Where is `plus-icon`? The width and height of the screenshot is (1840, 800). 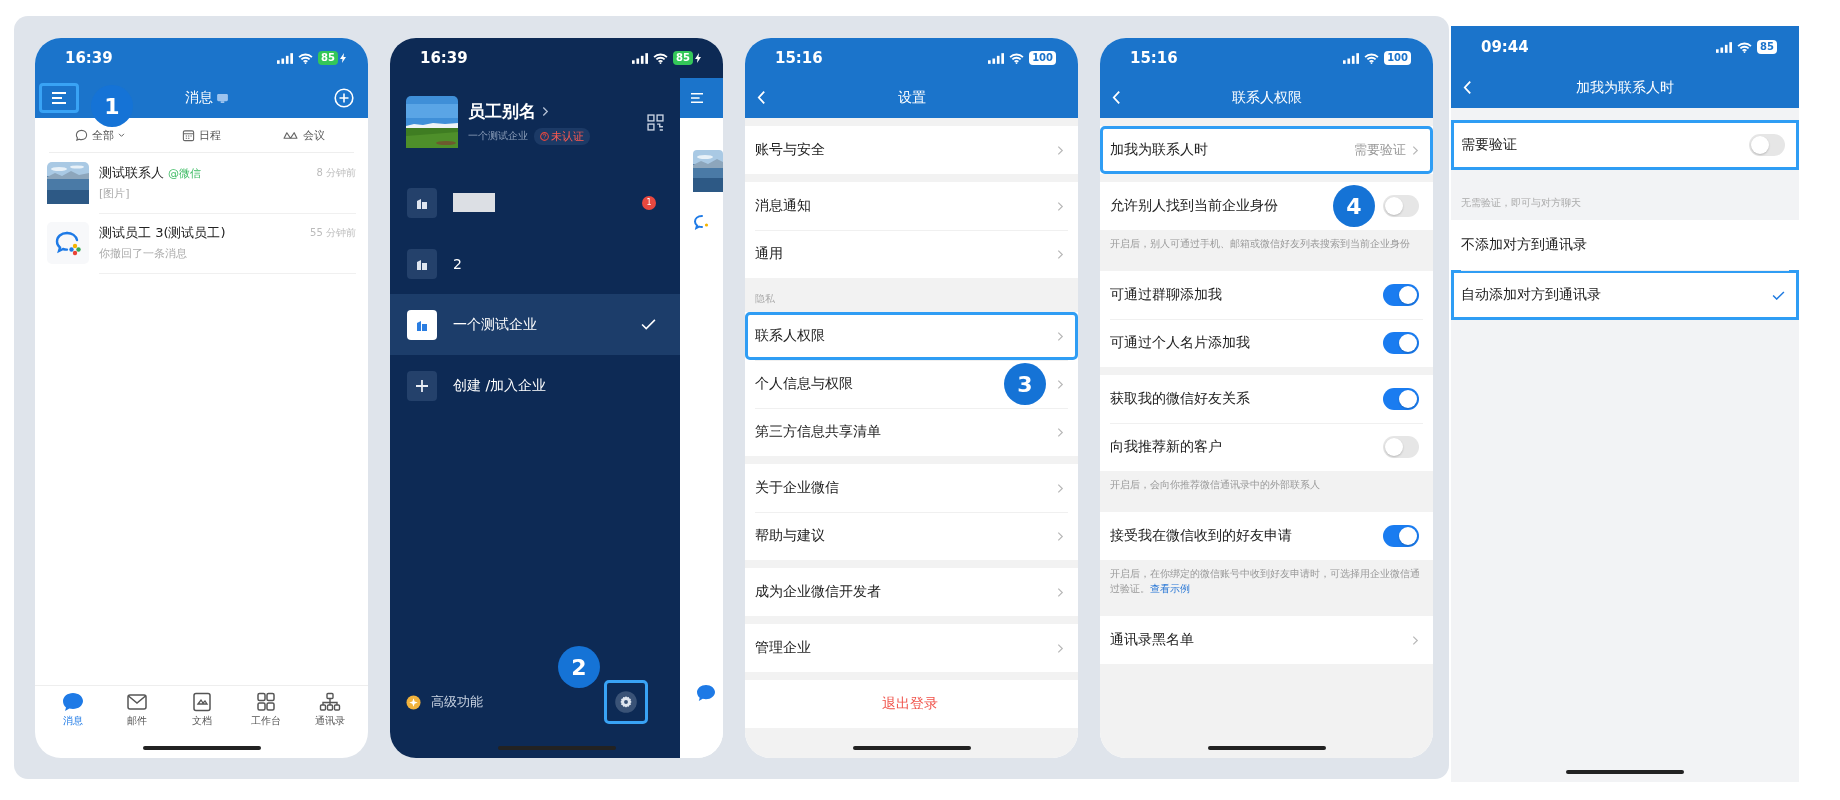 plus-icon is located at coordinates (422, 385).